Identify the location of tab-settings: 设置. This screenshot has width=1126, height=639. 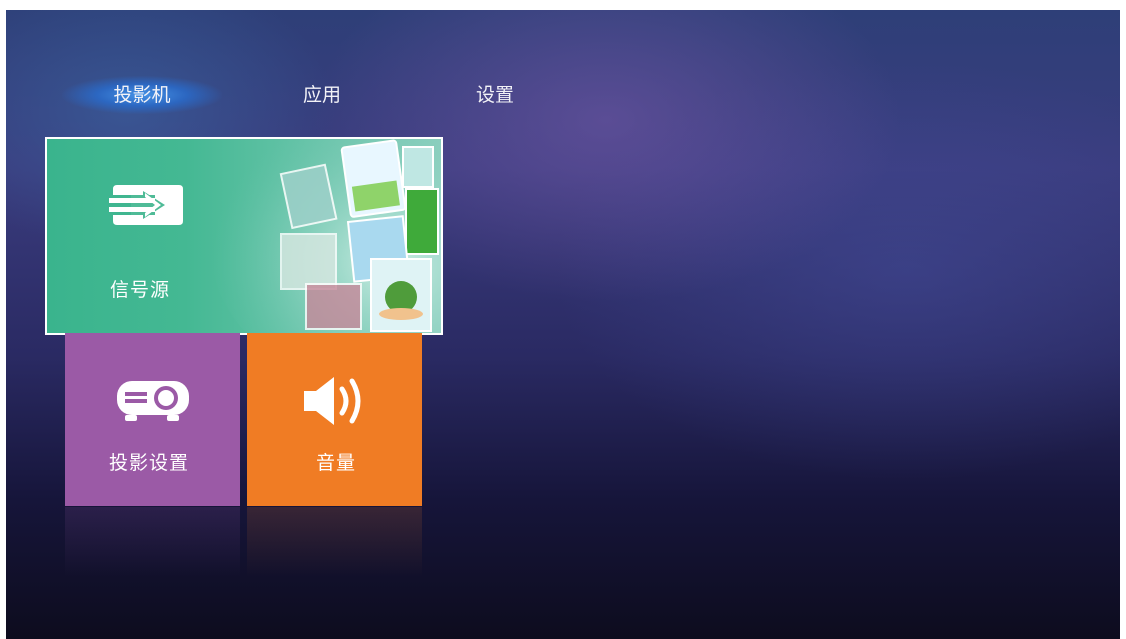
(495, 95).